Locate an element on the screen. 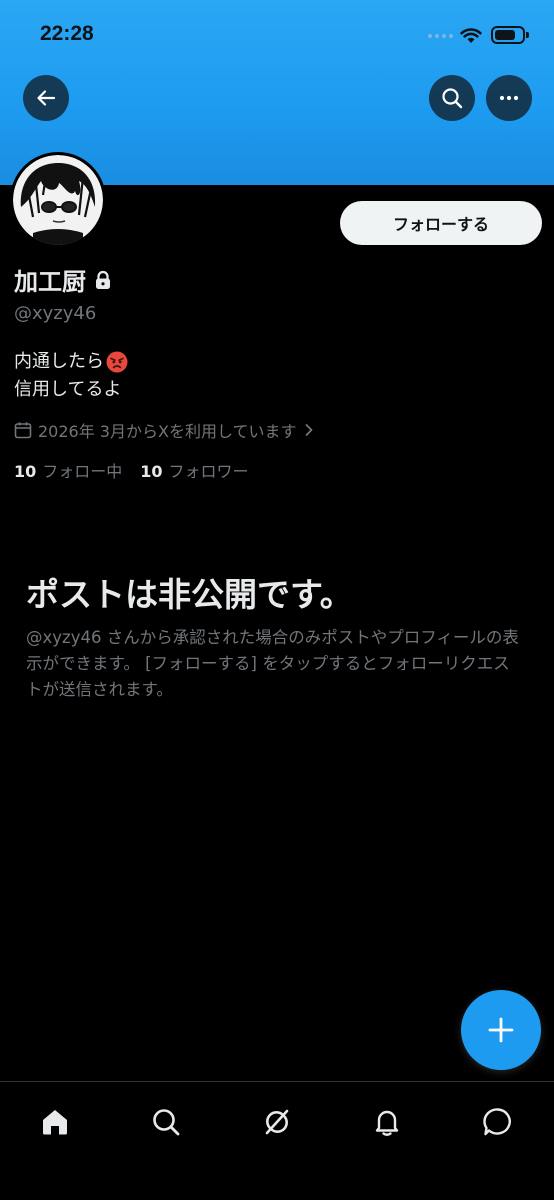 Image resolution: width=554 pixels, height=1200 pixels. compose-post-button is located at coordinates (501, 1030).